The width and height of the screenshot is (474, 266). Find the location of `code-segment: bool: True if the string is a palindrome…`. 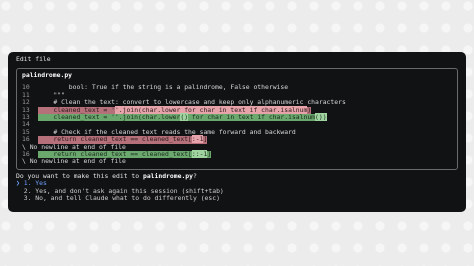

code-segment: bool: True if the string is a palindrome… is located at coordinates (163, 87).